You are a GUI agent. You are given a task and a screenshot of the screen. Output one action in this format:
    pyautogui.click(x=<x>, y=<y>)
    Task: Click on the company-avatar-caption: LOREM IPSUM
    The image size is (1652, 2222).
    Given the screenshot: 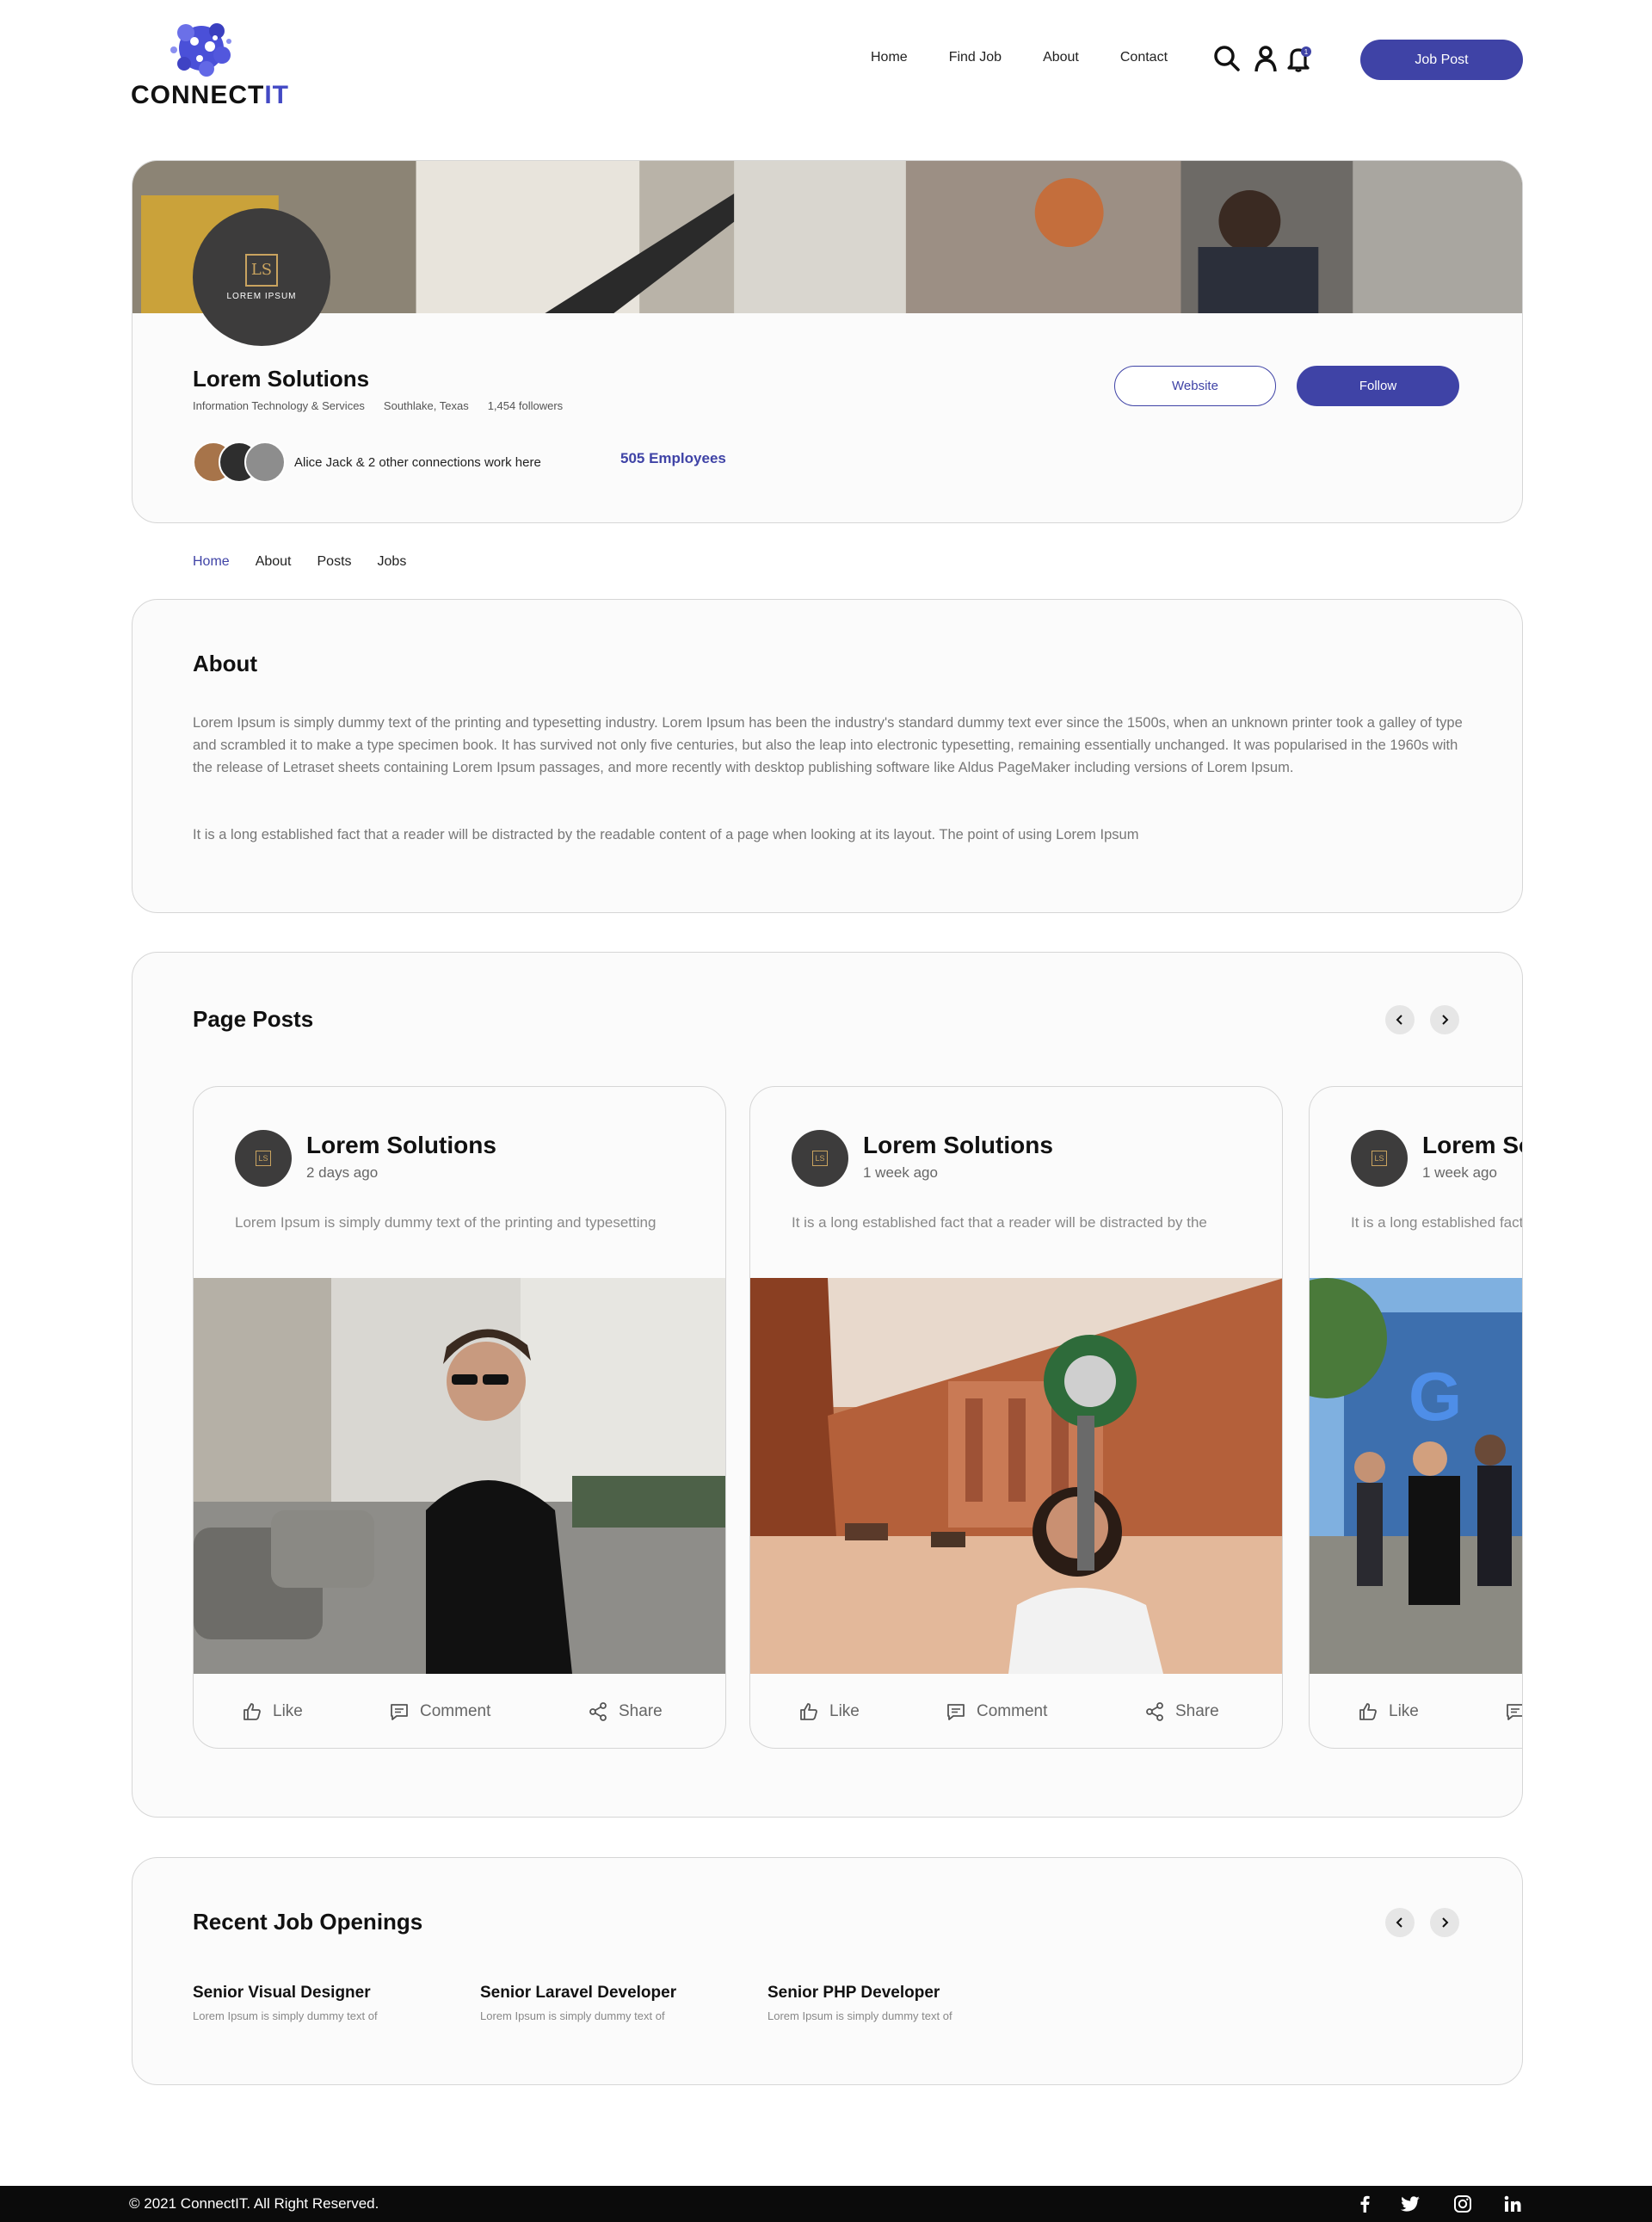 What is the action you would take?
    pyautogui.click(x=261, y=296)
    